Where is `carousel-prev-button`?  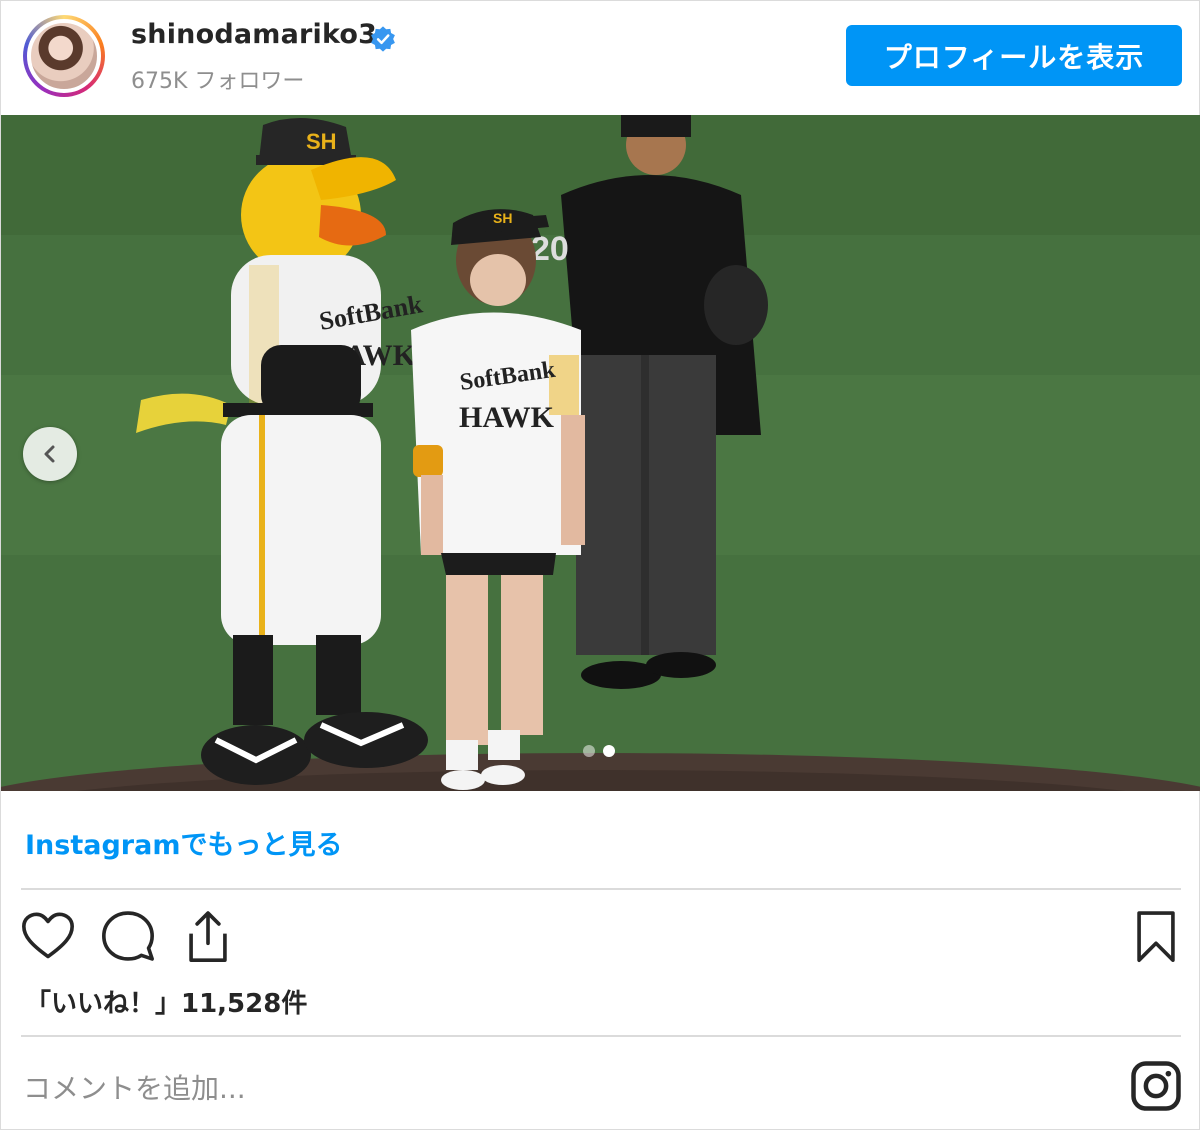 carousel-prev-button is located at coordinates (50, 454).